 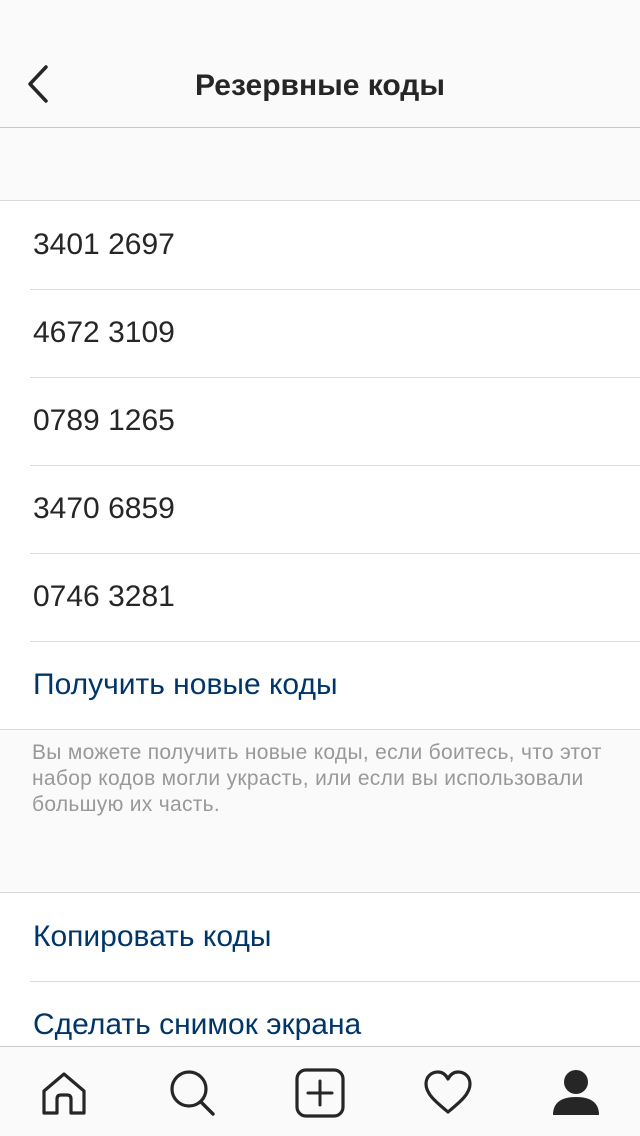 I want to click on tab-activity, so click(x=448, y=1093).